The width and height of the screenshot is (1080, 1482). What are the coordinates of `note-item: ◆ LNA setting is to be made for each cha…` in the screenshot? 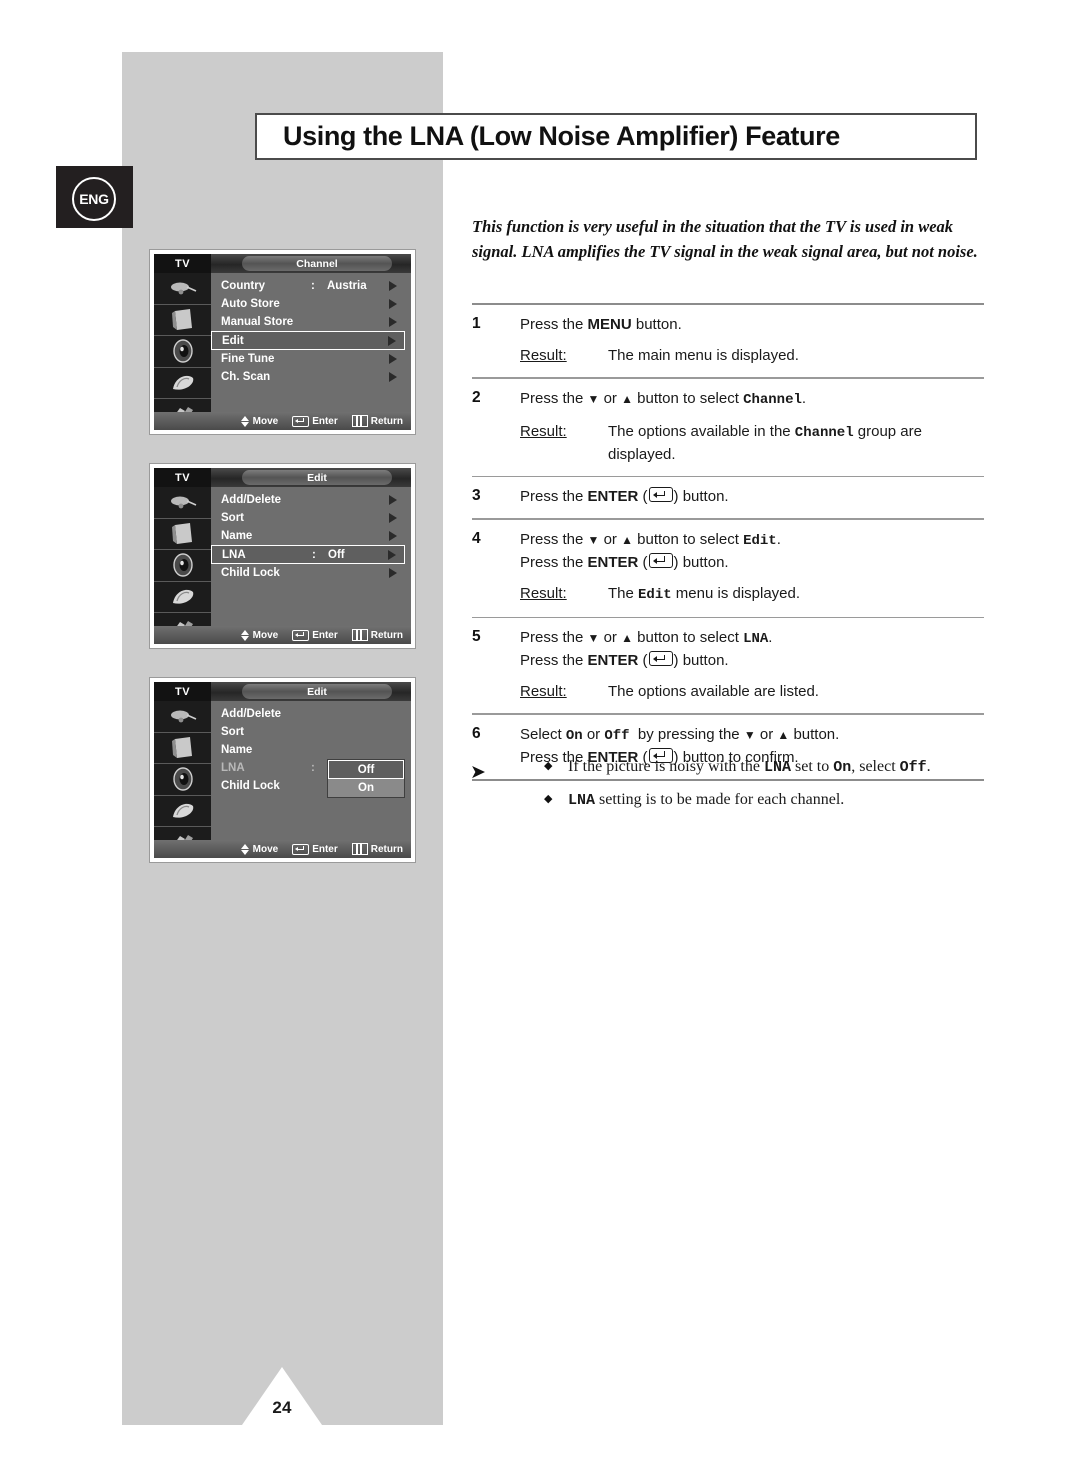 It's located at (727, 800).